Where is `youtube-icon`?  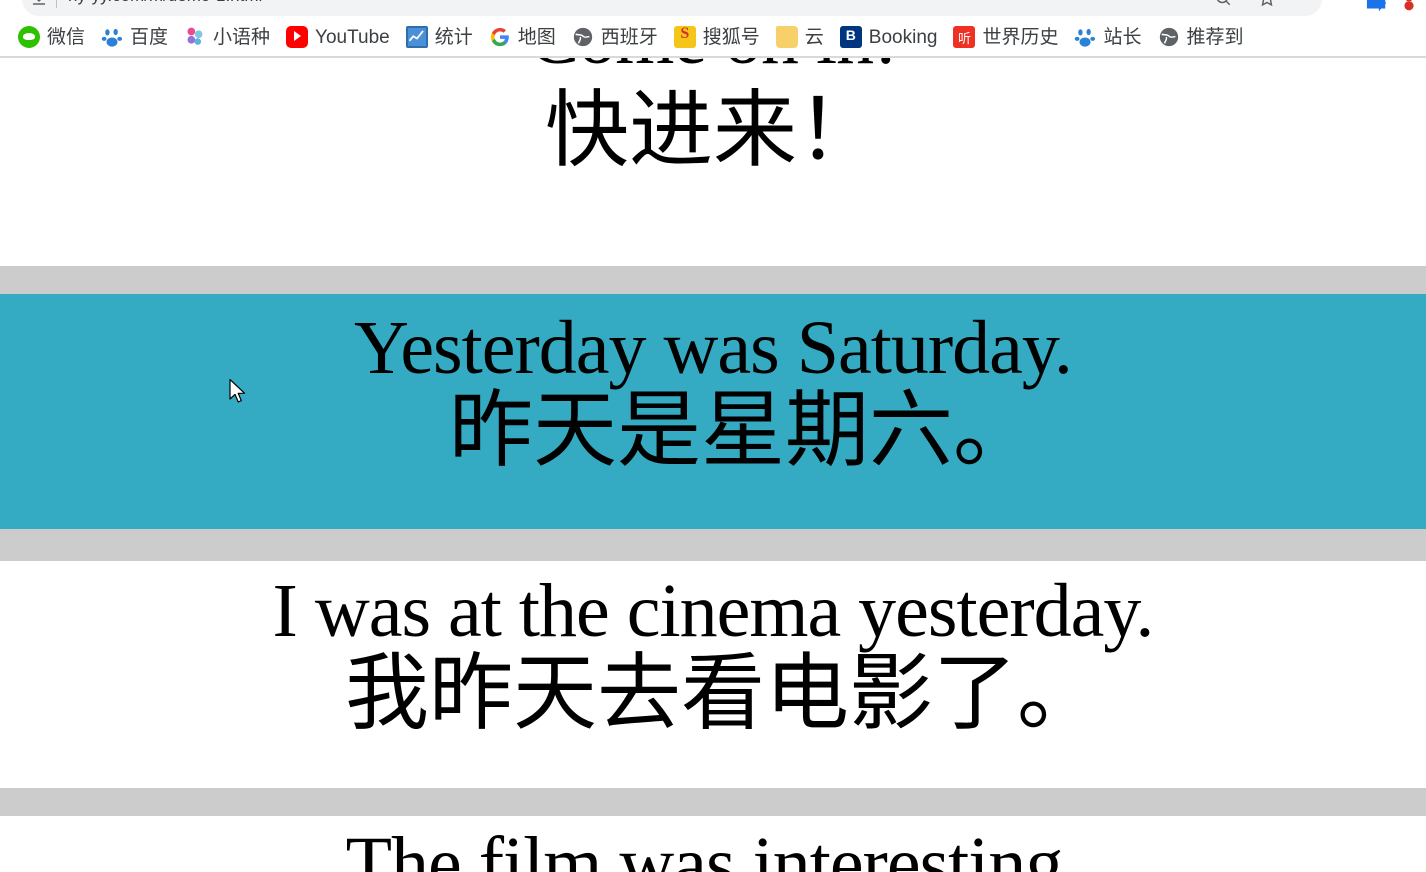
youtube-icon is located at coordinates (297, 37).